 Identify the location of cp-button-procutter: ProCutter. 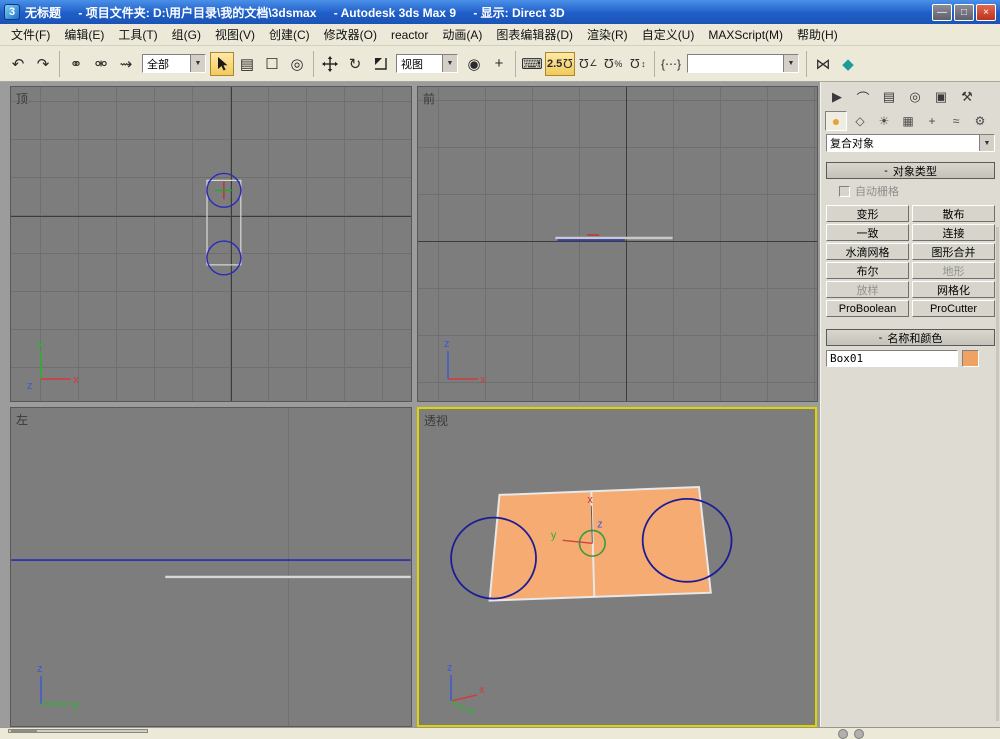
(953, 308).